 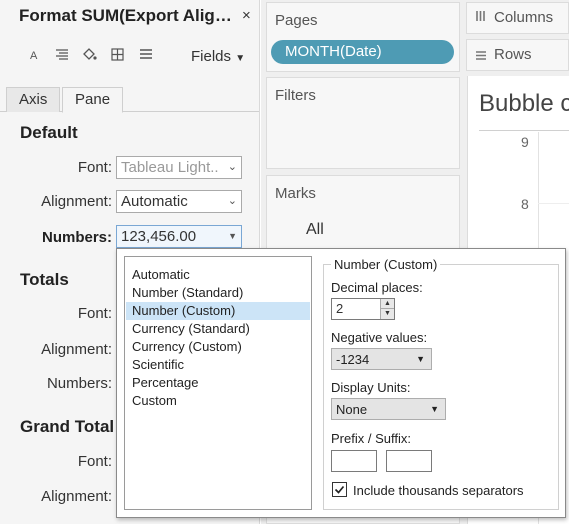 I want to click on format-option-number-standard: Number (Standard), so click(x=218, y=293).